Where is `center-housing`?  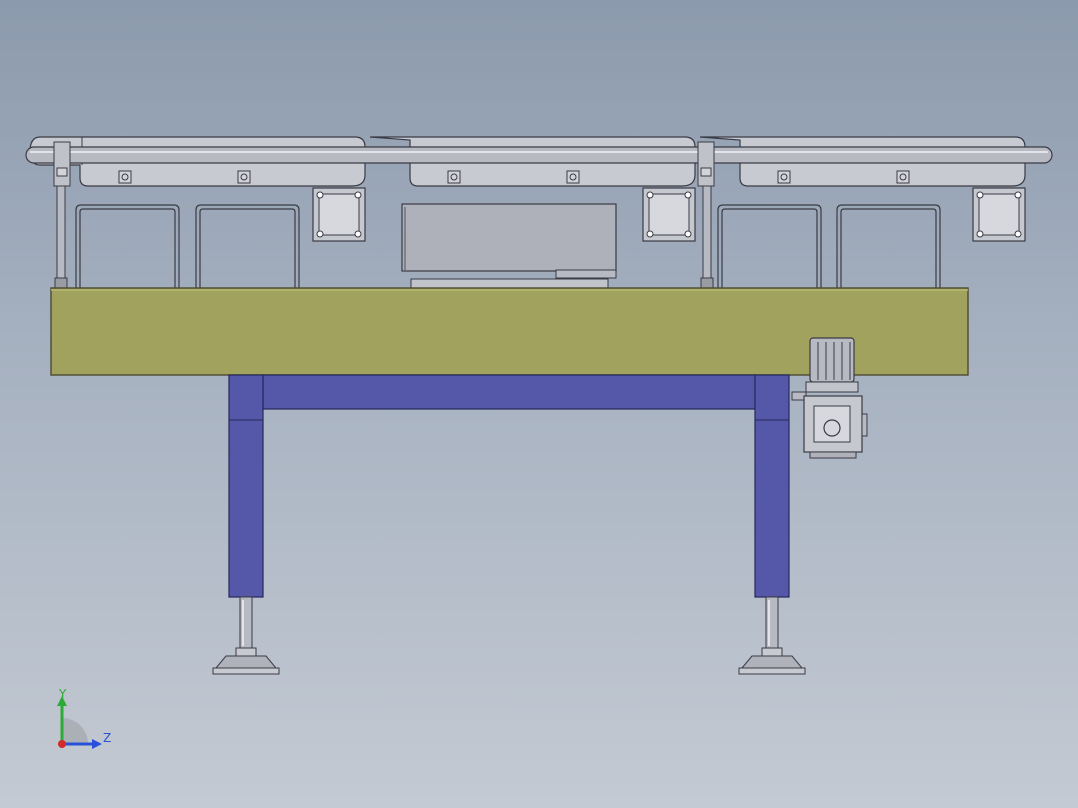 center-housing is located at coordinates (509, 246).